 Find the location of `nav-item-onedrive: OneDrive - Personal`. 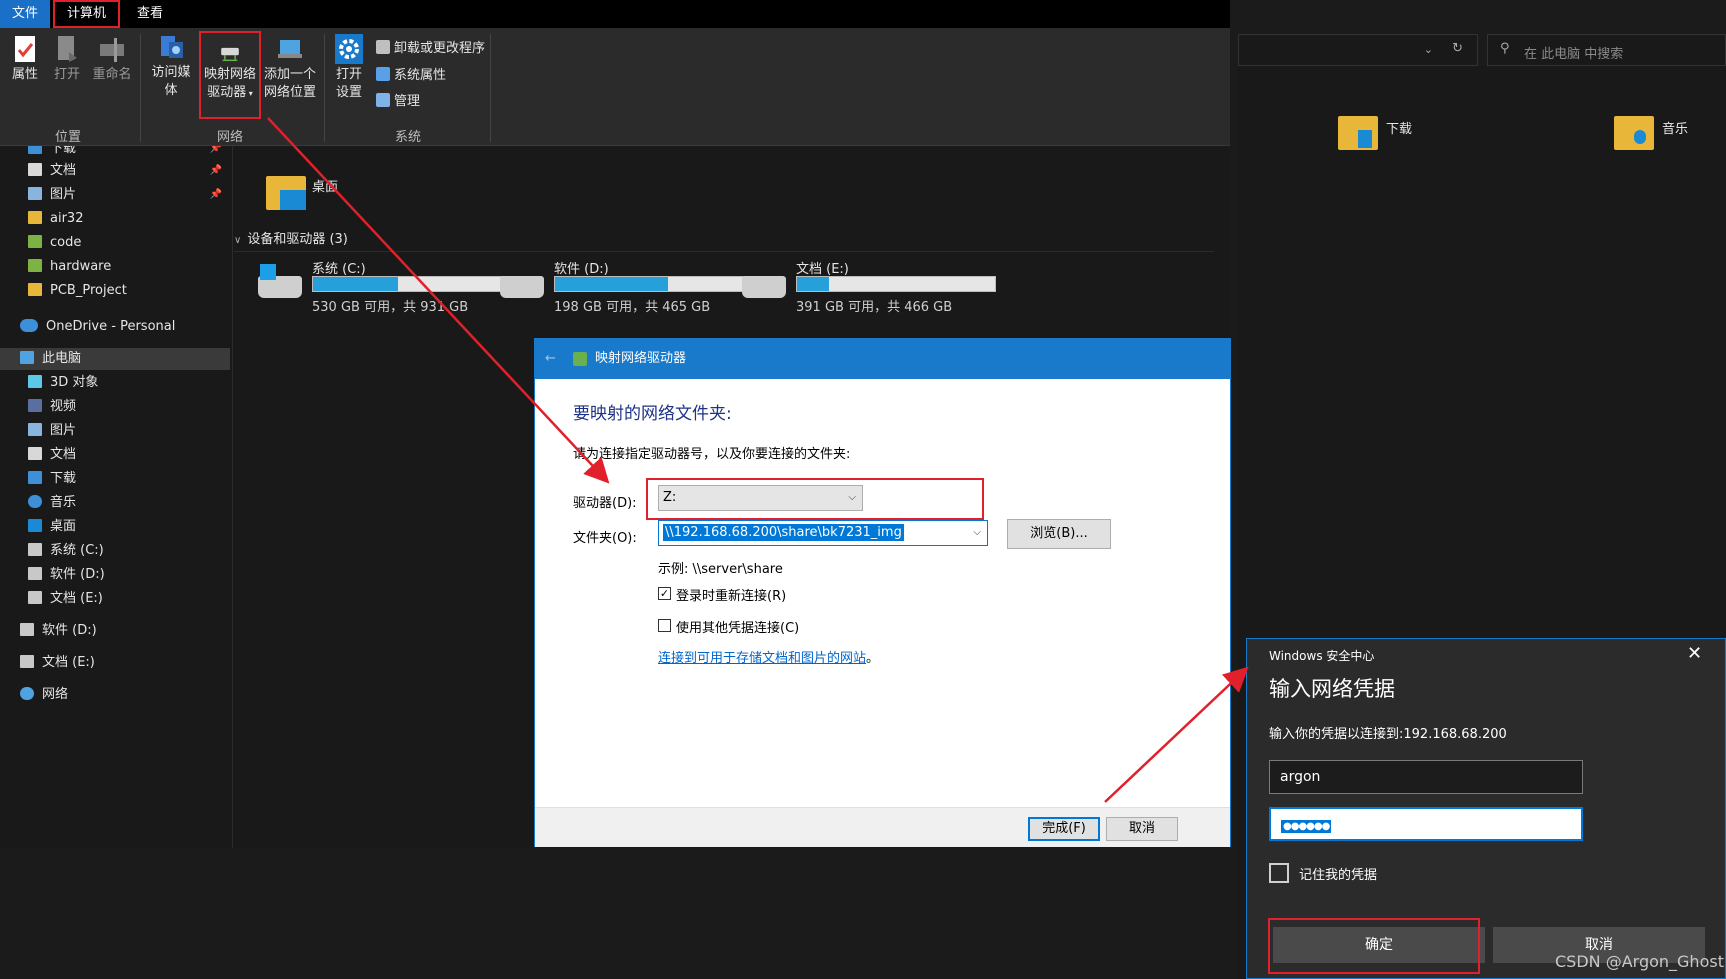

nav-item-onedrive: OneDrive - Personal is located at coordinates (97, 327).